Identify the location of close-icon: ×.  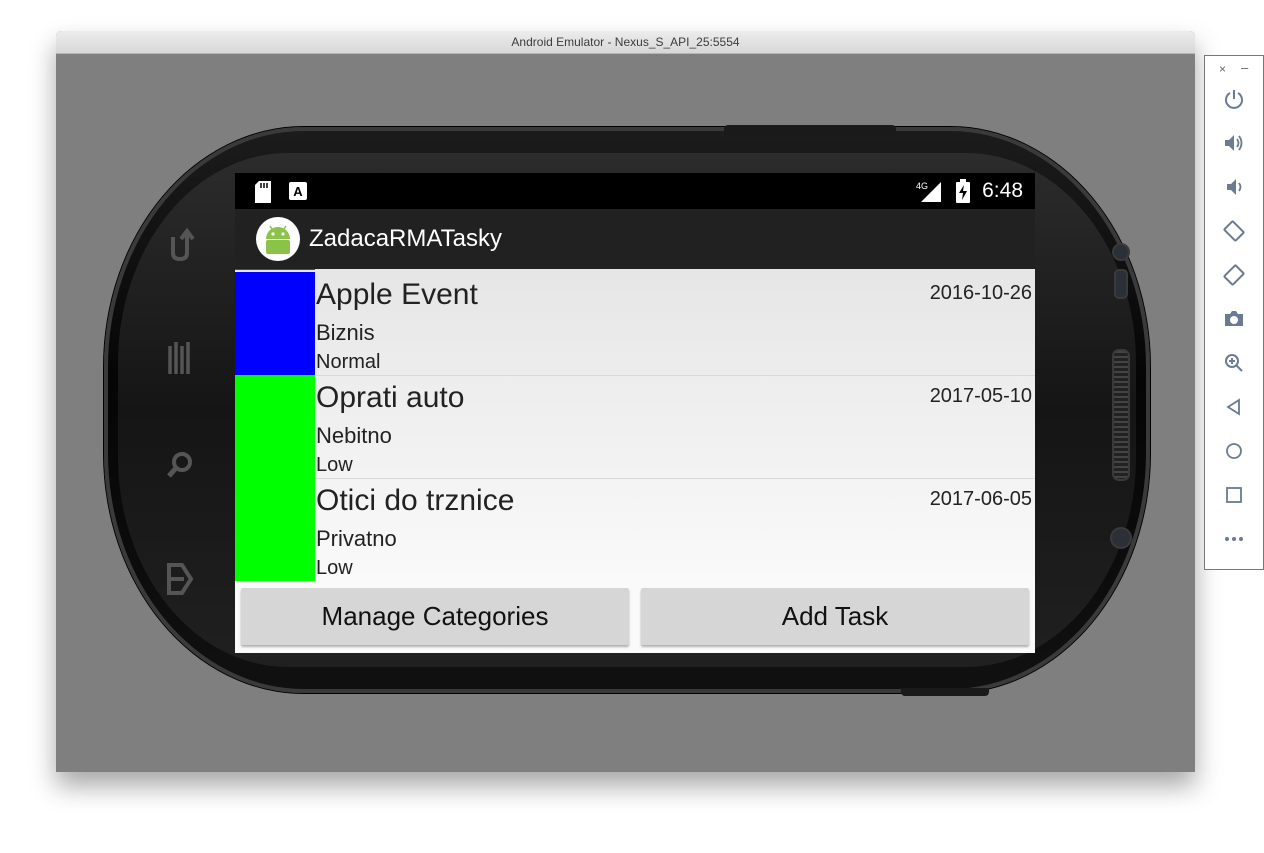
(1222, 69).